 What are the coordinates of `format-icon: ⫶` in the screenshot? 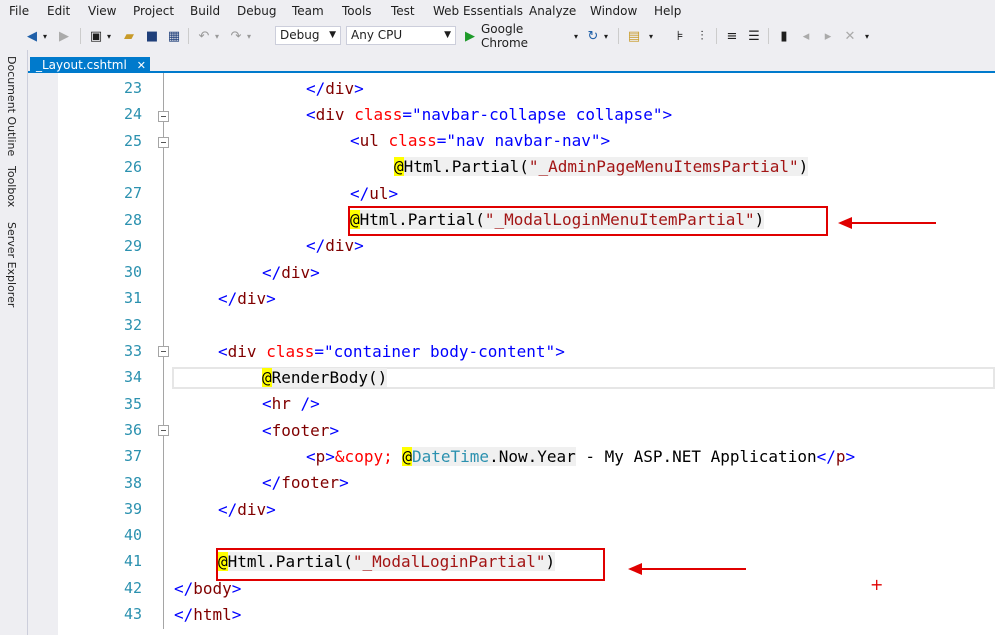 It's located at (702, 36).